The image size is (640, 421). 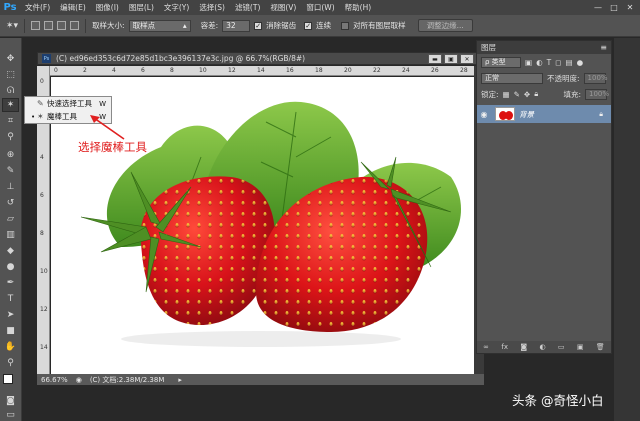 I want to click on move-tool-icon: ✥, so click(x=10, y=59).